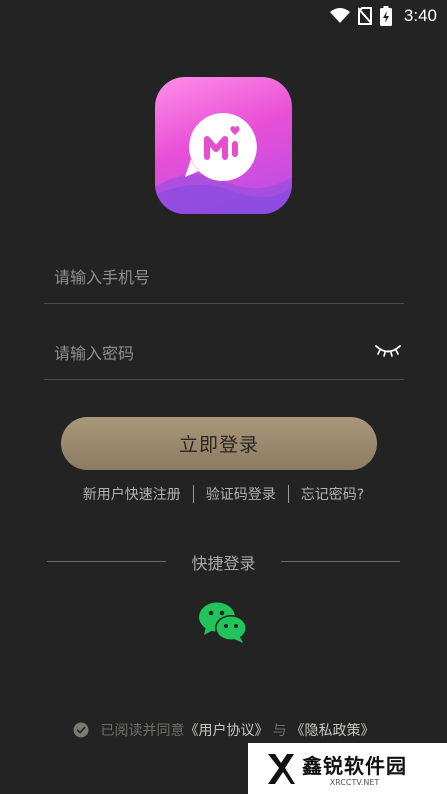  What do you see at coordinates (364, 16) in the screenshot?
I see `no-sim-icon` at bounding box center [364, 16].